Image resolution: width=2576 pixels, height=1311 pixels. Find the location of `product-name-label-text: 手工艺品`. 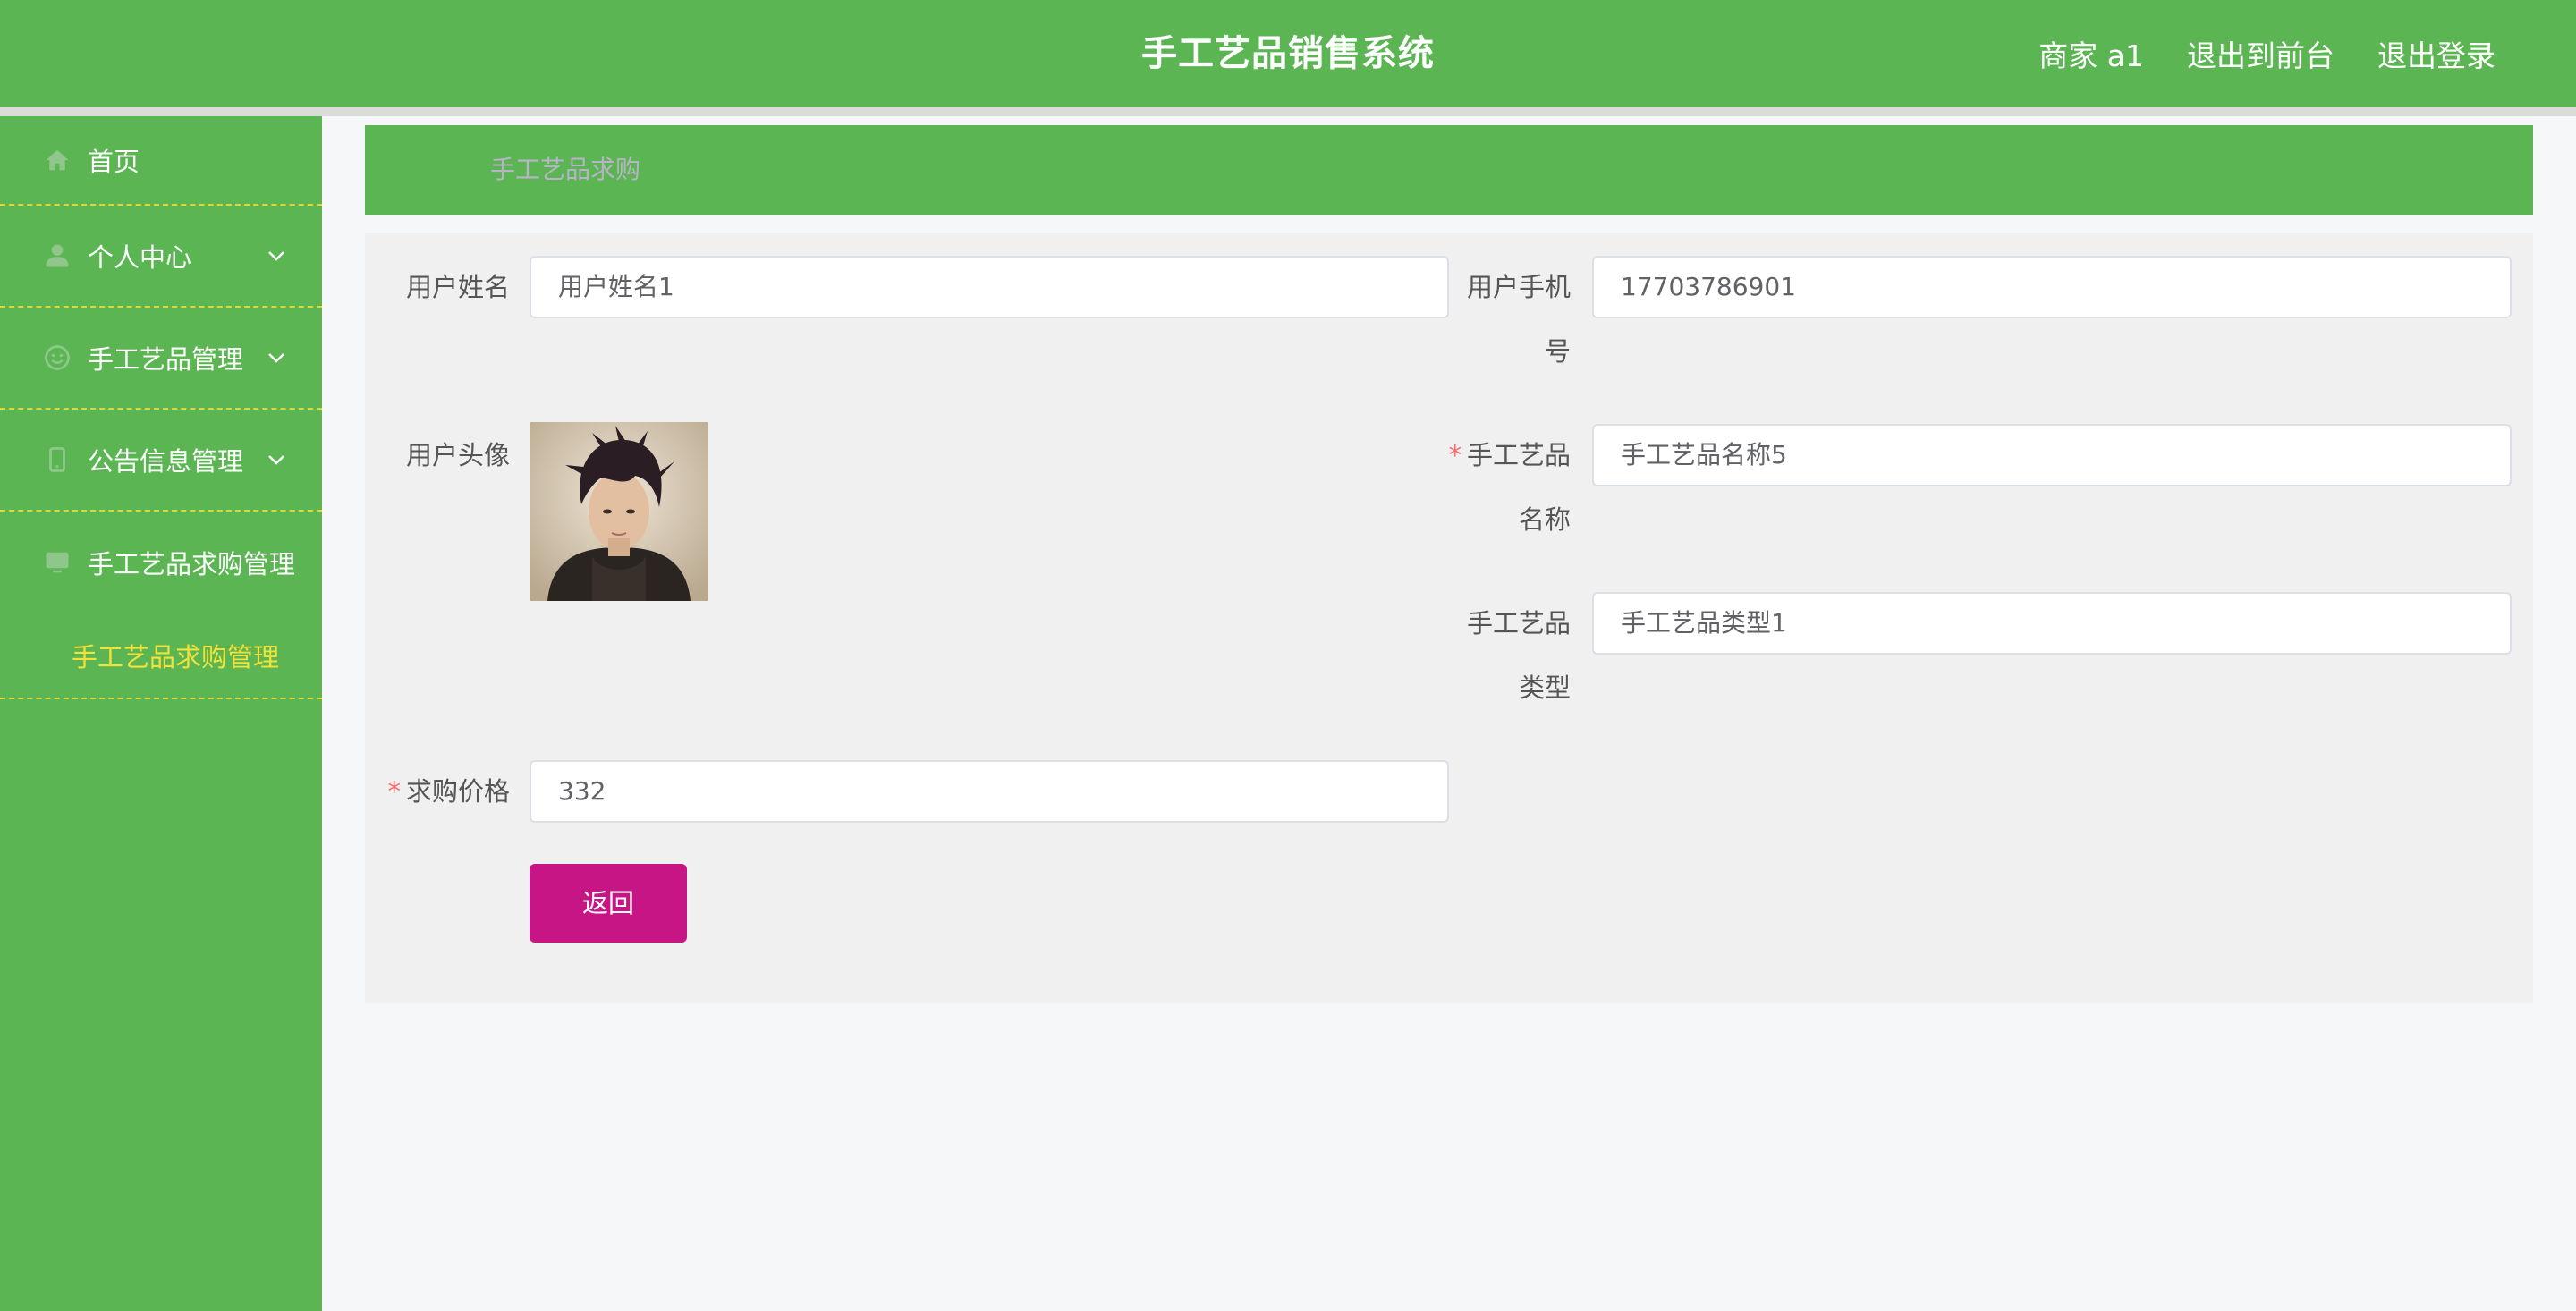

product-name-label-text: 手工艺品 is located at coordinates (1518, 455).